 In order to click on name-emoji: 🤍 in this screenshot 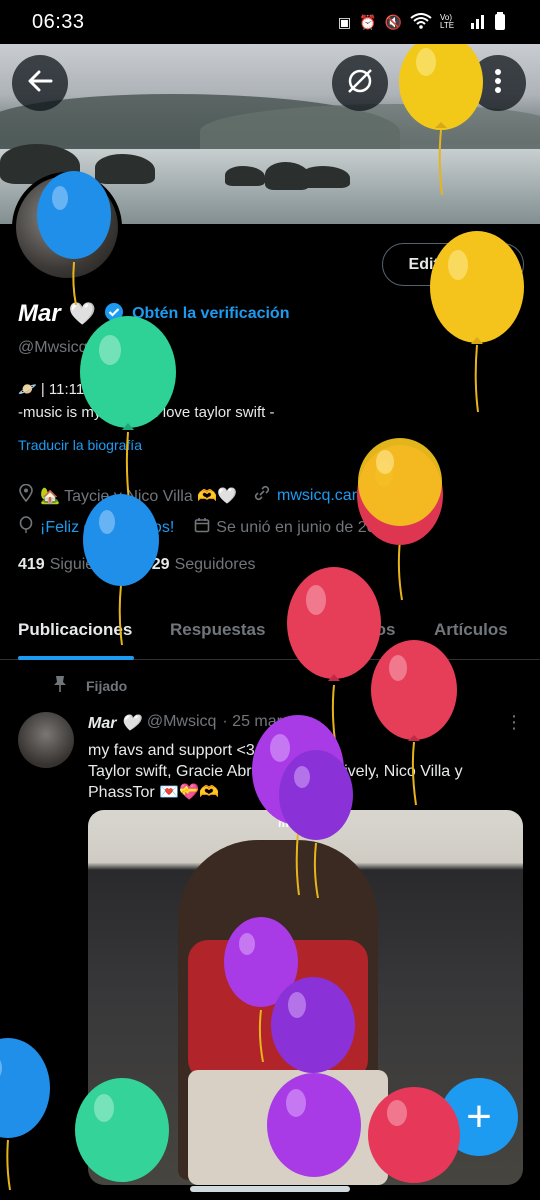, I will do `click(82, 313)`.